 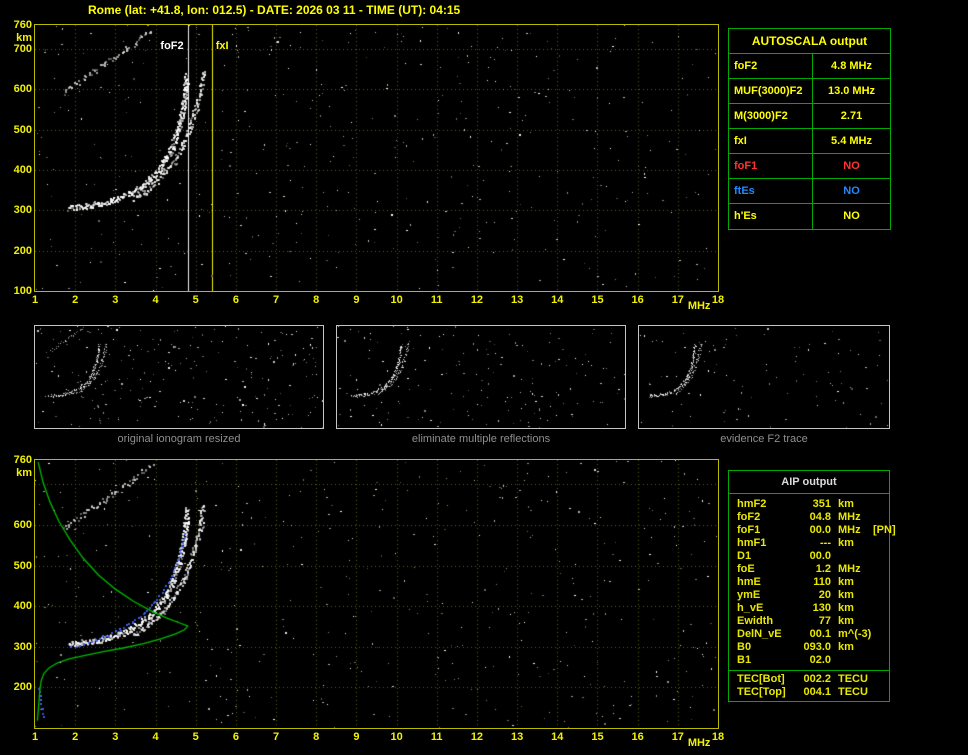 What do you see at coordinates (771, 216) in the screenshot?
I see `autoscala-param-label: h'Es` at bounding box center [771, 216].